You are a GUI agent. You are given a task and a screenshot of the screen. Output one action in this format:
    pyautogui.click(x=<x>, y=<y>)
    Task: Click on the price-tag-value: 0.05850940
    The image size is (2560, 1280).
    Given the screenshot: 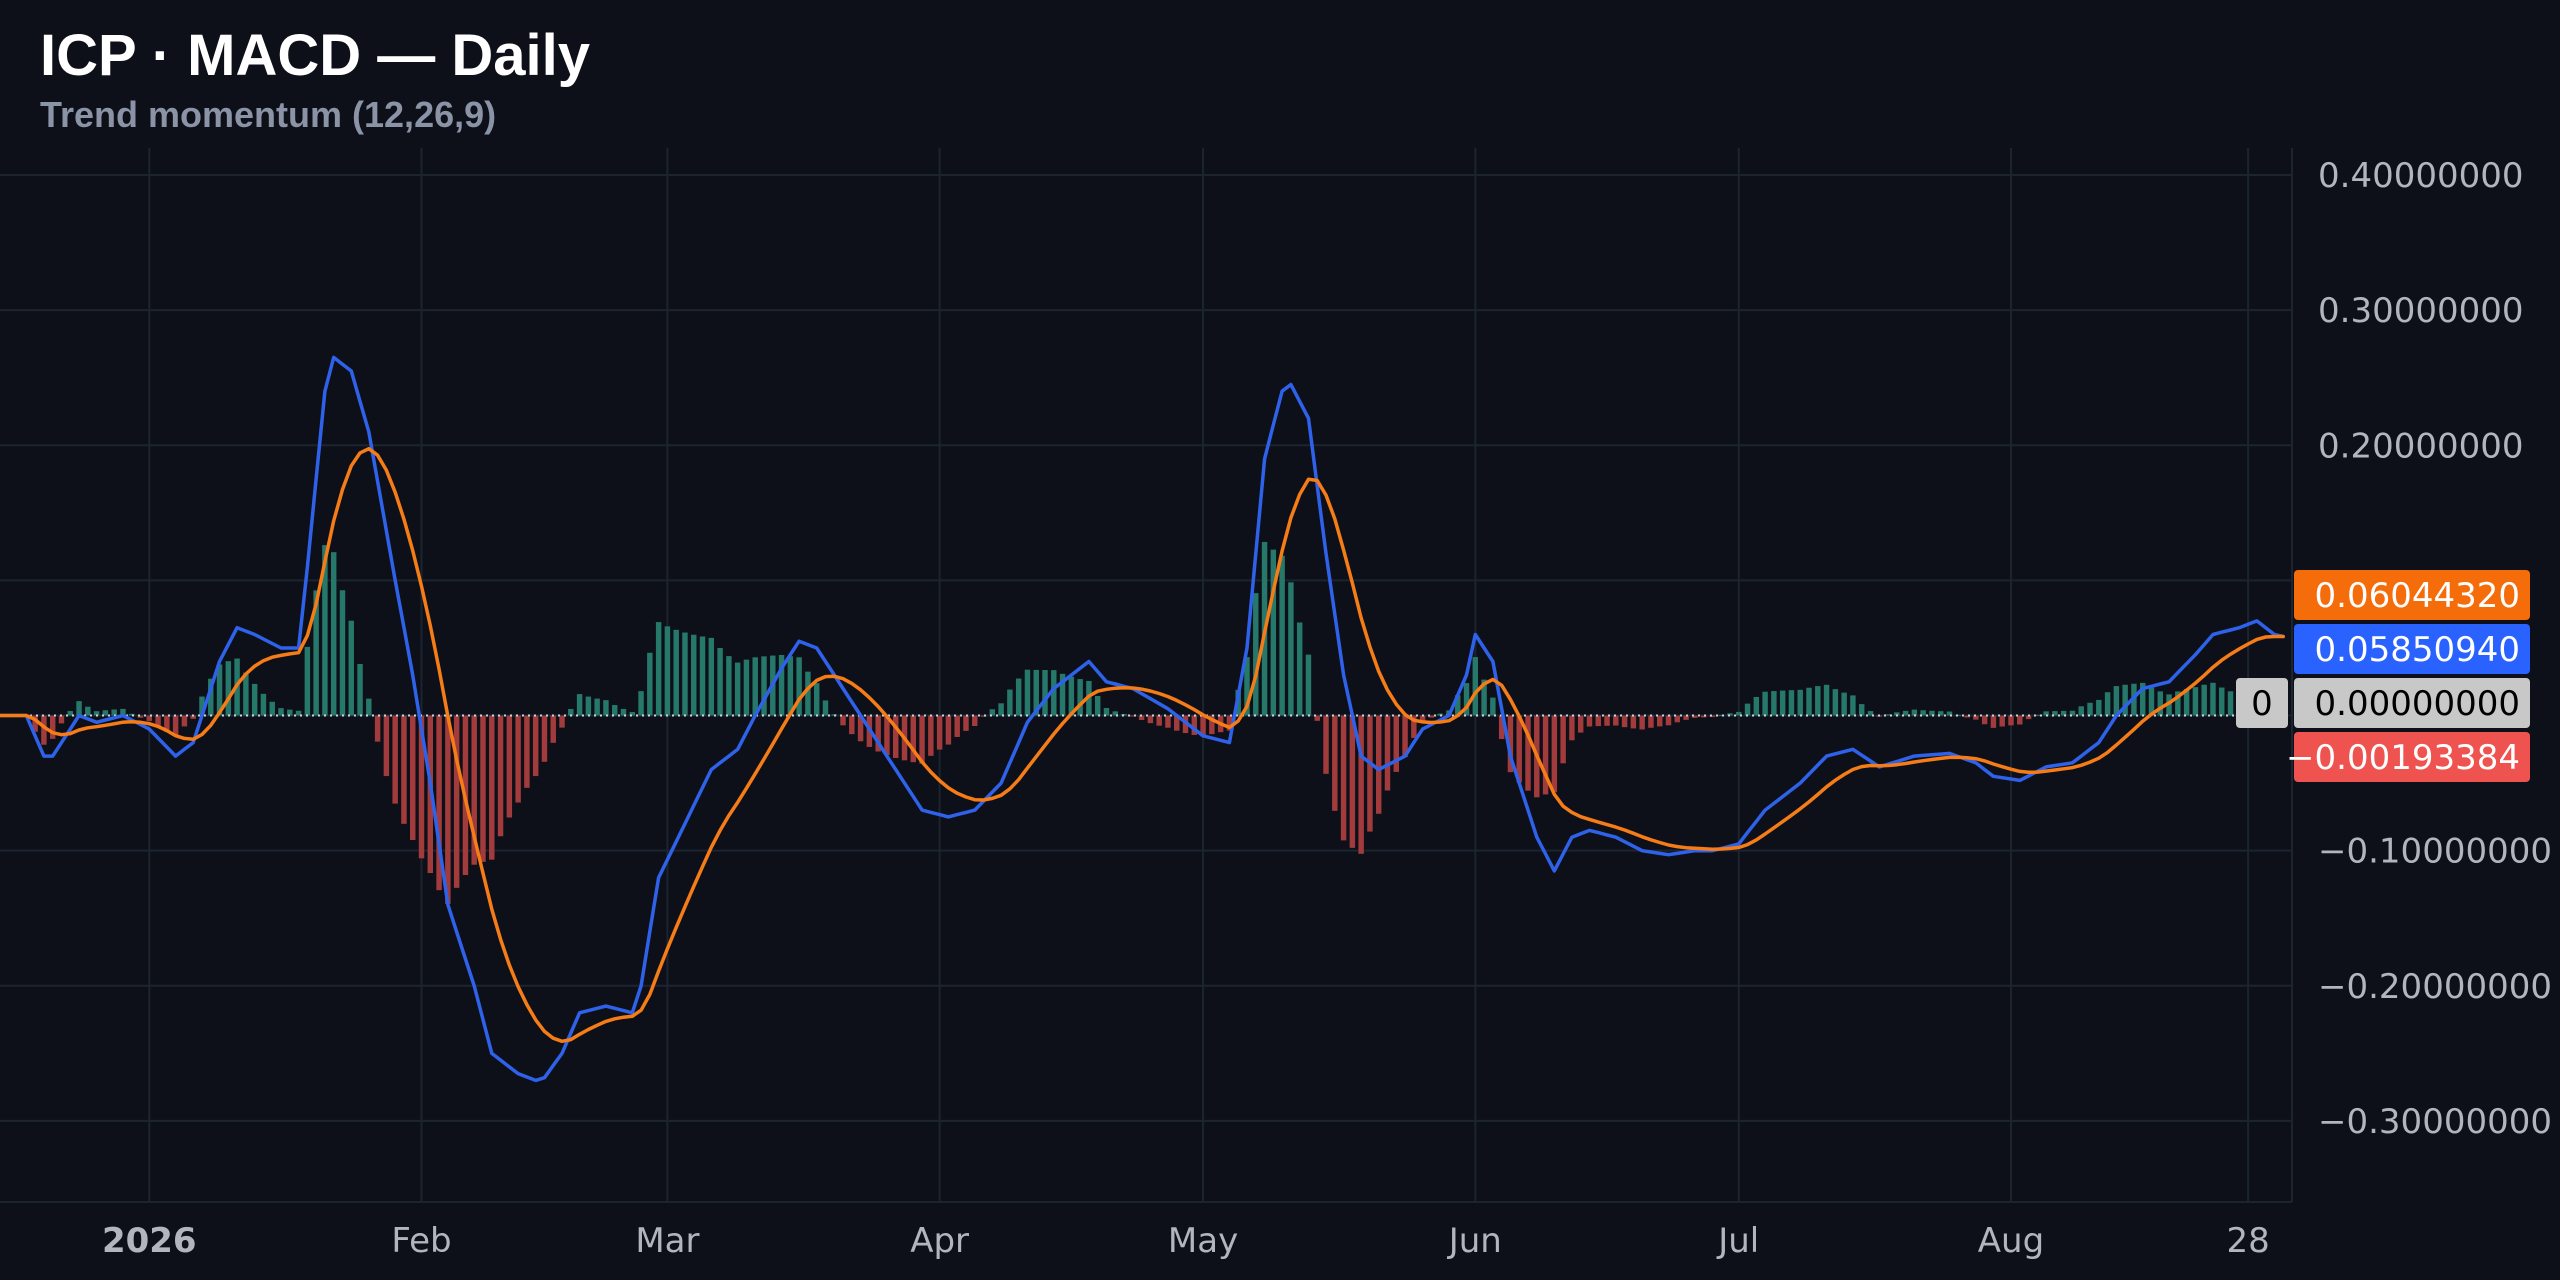 What is the action you would take?
    pyautogui.click(x=2418, y=650)
    